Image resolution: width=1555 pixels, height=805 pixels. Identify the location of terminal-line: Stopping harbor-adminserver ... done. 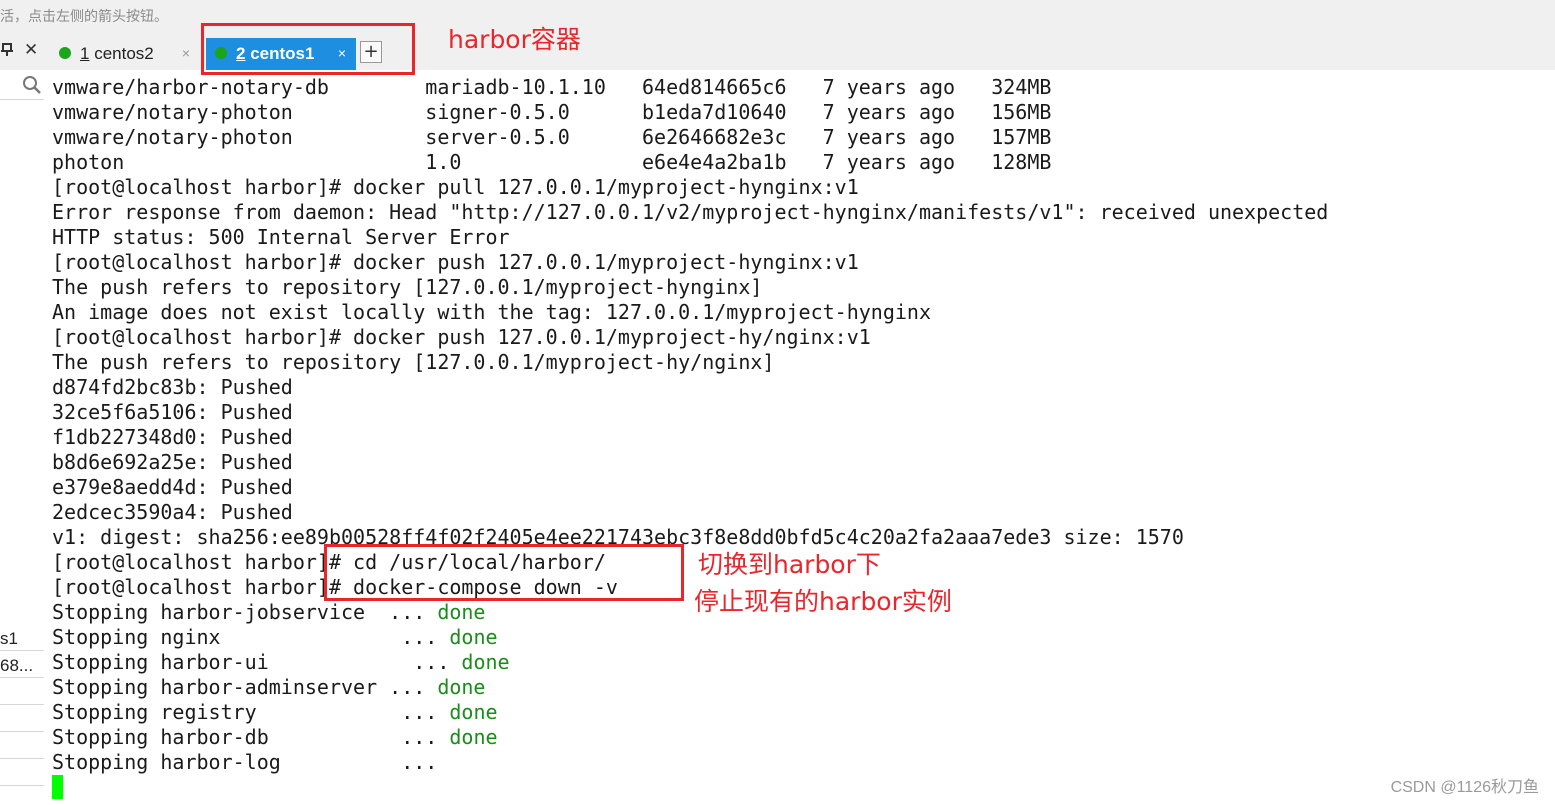
(269, 687).